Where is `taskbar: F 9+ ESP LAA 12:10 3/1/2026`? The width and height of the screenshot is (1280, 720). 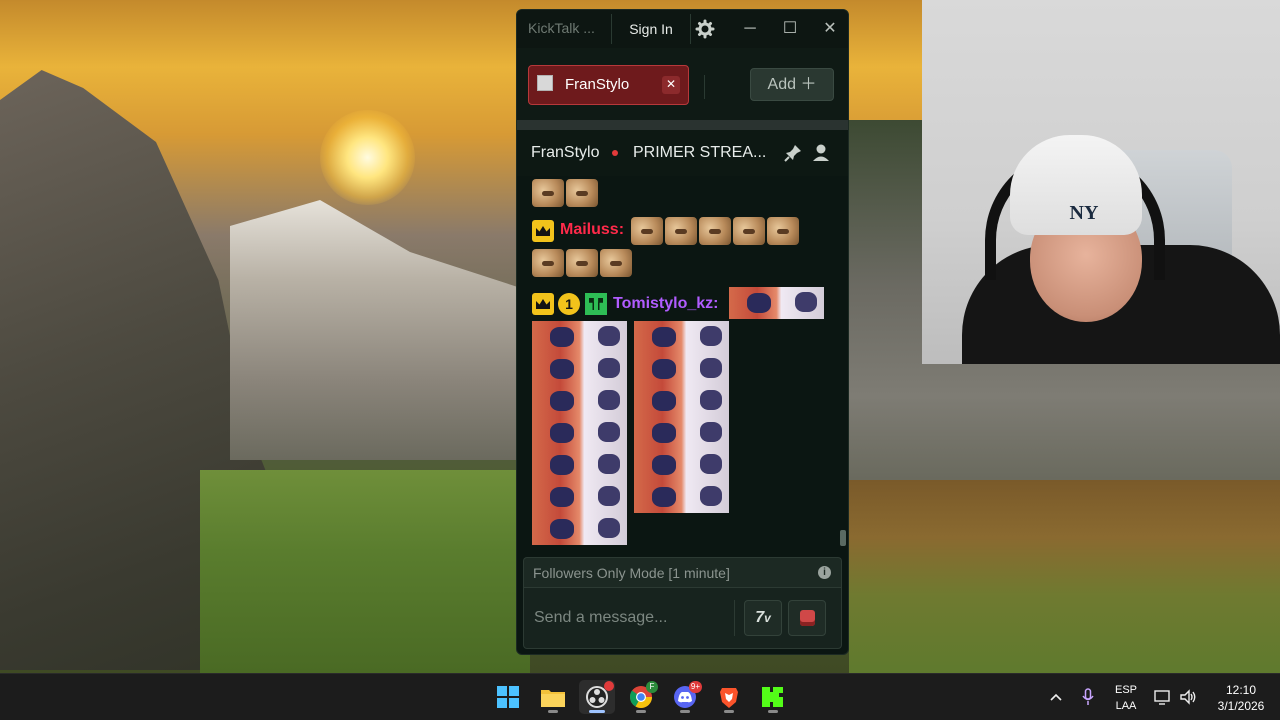 taskbar: F 9+ ESP LAA 12:10 3/1/2026 is located at coordinates (640, 696).